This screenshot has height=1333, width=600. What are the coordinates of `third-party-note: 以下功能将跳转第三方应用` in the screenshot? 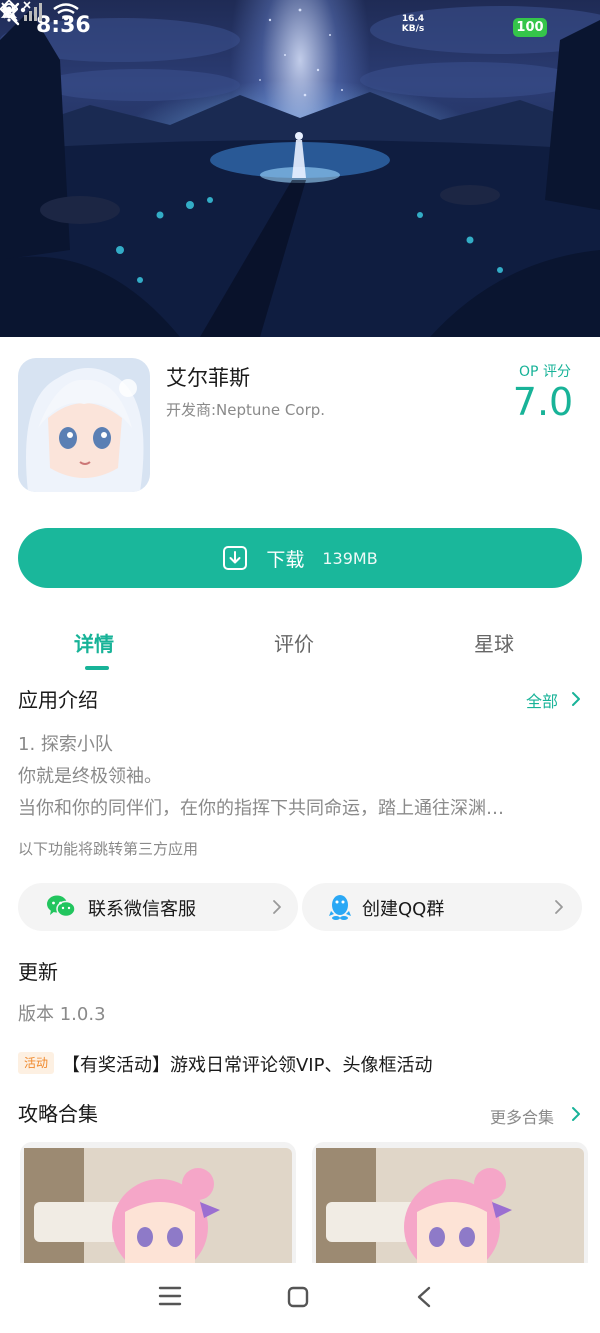 It's located at (108, 849).